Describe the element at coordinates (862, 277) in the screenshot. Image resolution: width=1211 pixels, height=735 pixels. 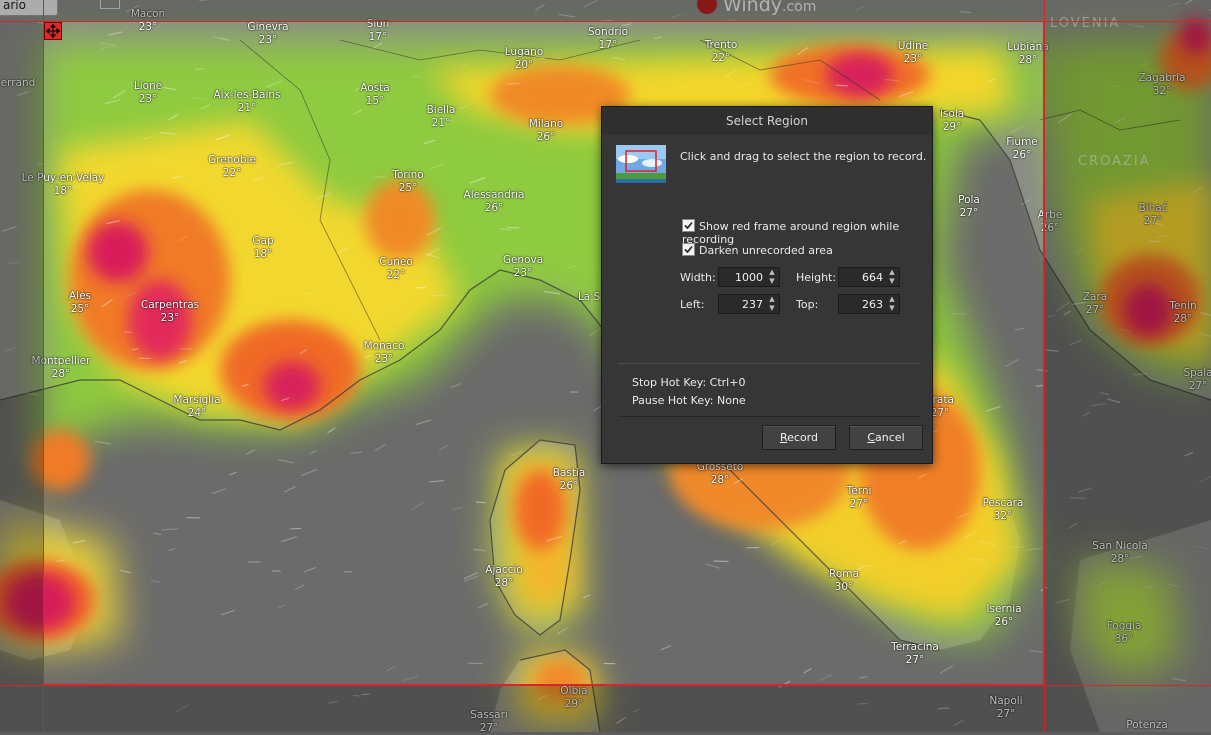
I see `height-input` at that location.